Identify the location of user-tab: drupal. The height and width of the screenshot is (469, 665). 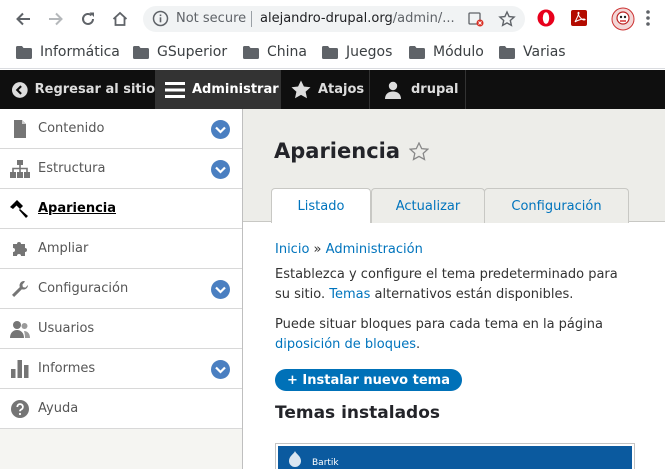
(417, 89).